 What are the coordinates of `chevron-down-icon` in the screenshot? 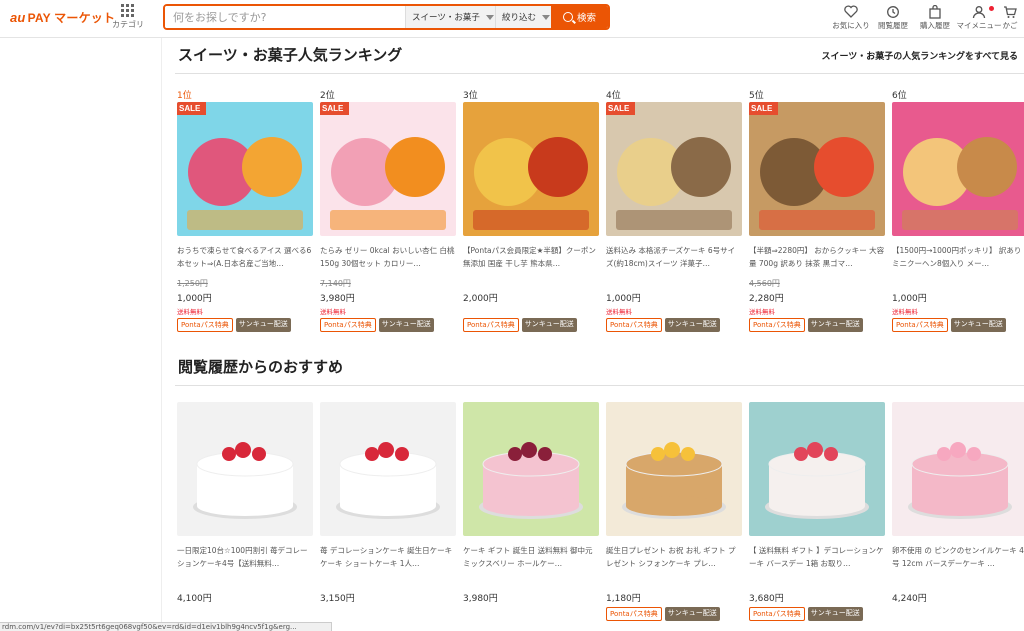 It's located at (546, 17).